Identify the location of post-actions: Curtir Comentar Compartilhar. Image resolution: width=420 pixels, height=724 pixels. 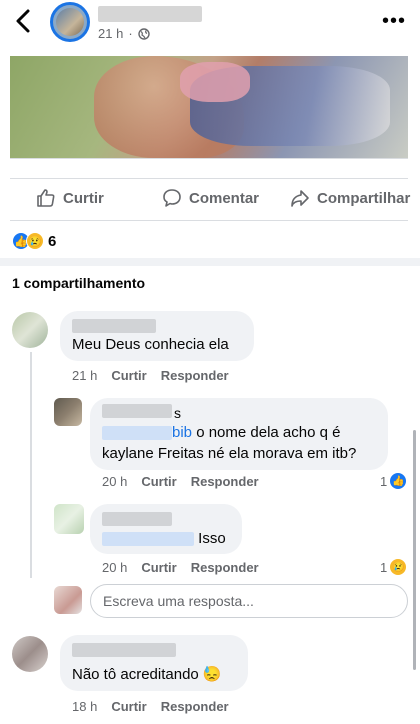
(210, 200).